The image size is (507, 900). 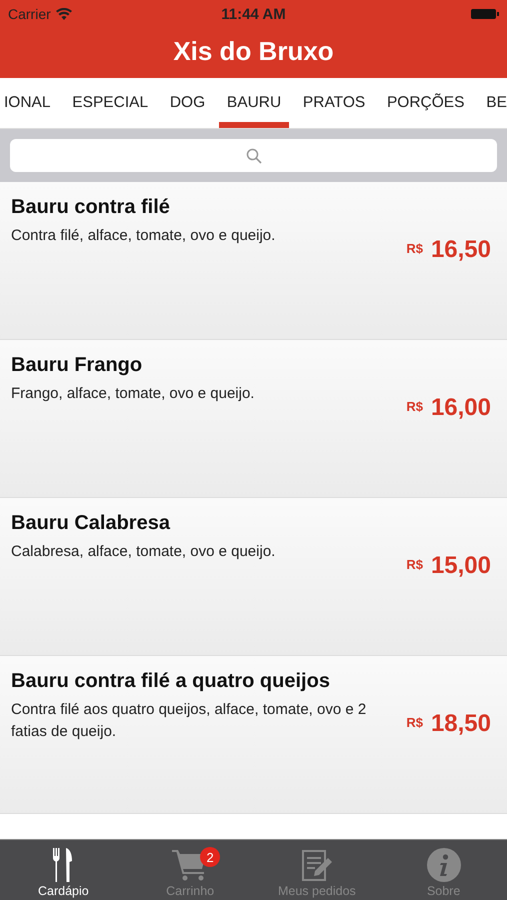 What do you see at coordinates (316, 865) in the screenshot?
I see `notepad-pencil-icon` at bounding box center [316, 865].